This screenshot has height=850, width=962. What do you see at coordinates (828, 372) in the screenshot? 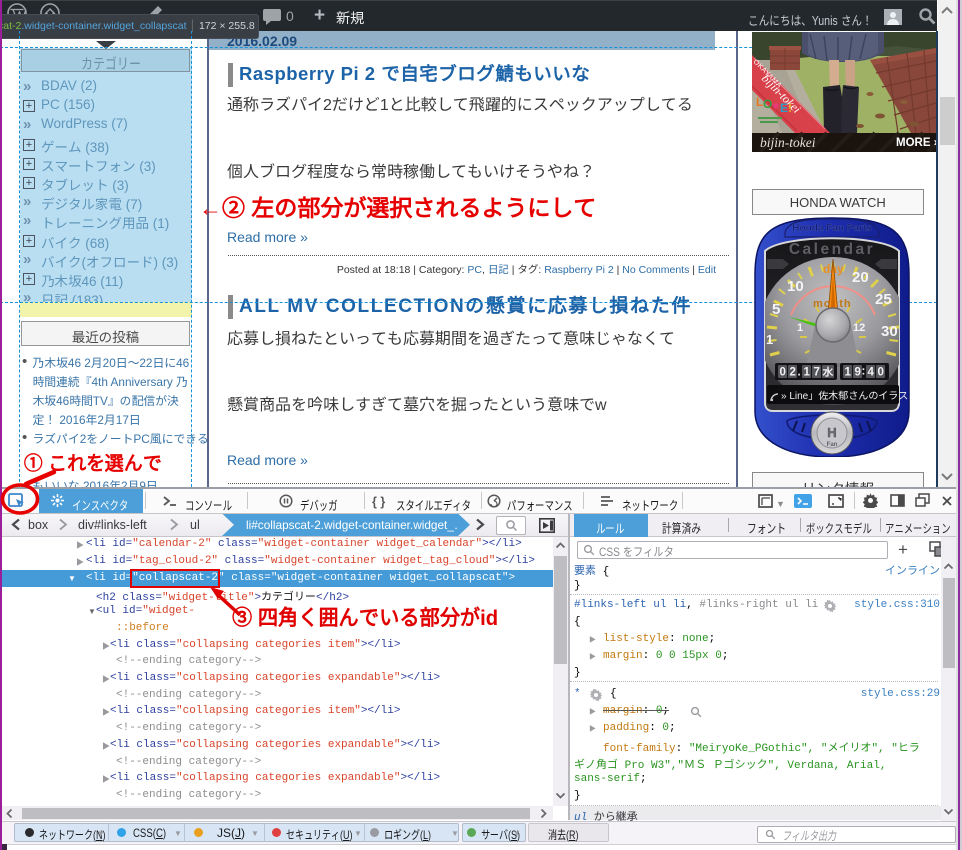
I see `svg-text: 水` at bounding box center [828, 372].